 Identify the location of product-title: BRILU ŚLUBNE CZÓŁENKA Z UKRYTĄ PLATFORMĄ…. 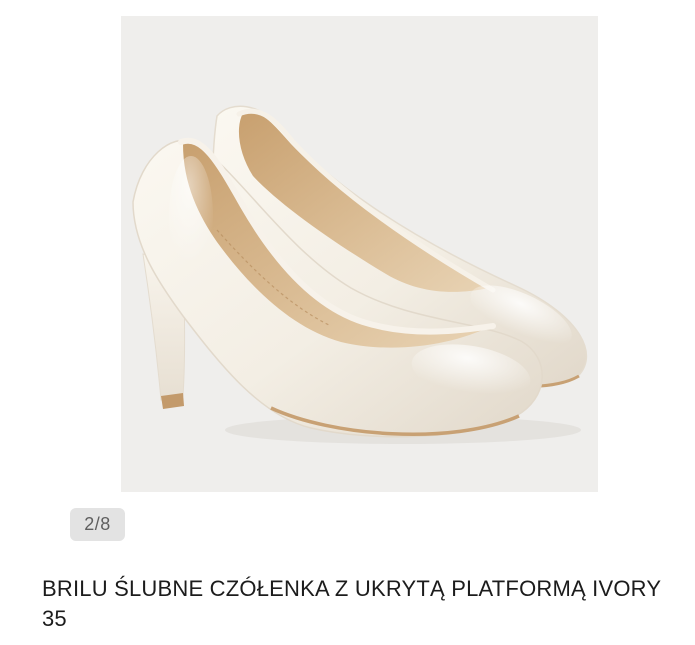
(351, 603).